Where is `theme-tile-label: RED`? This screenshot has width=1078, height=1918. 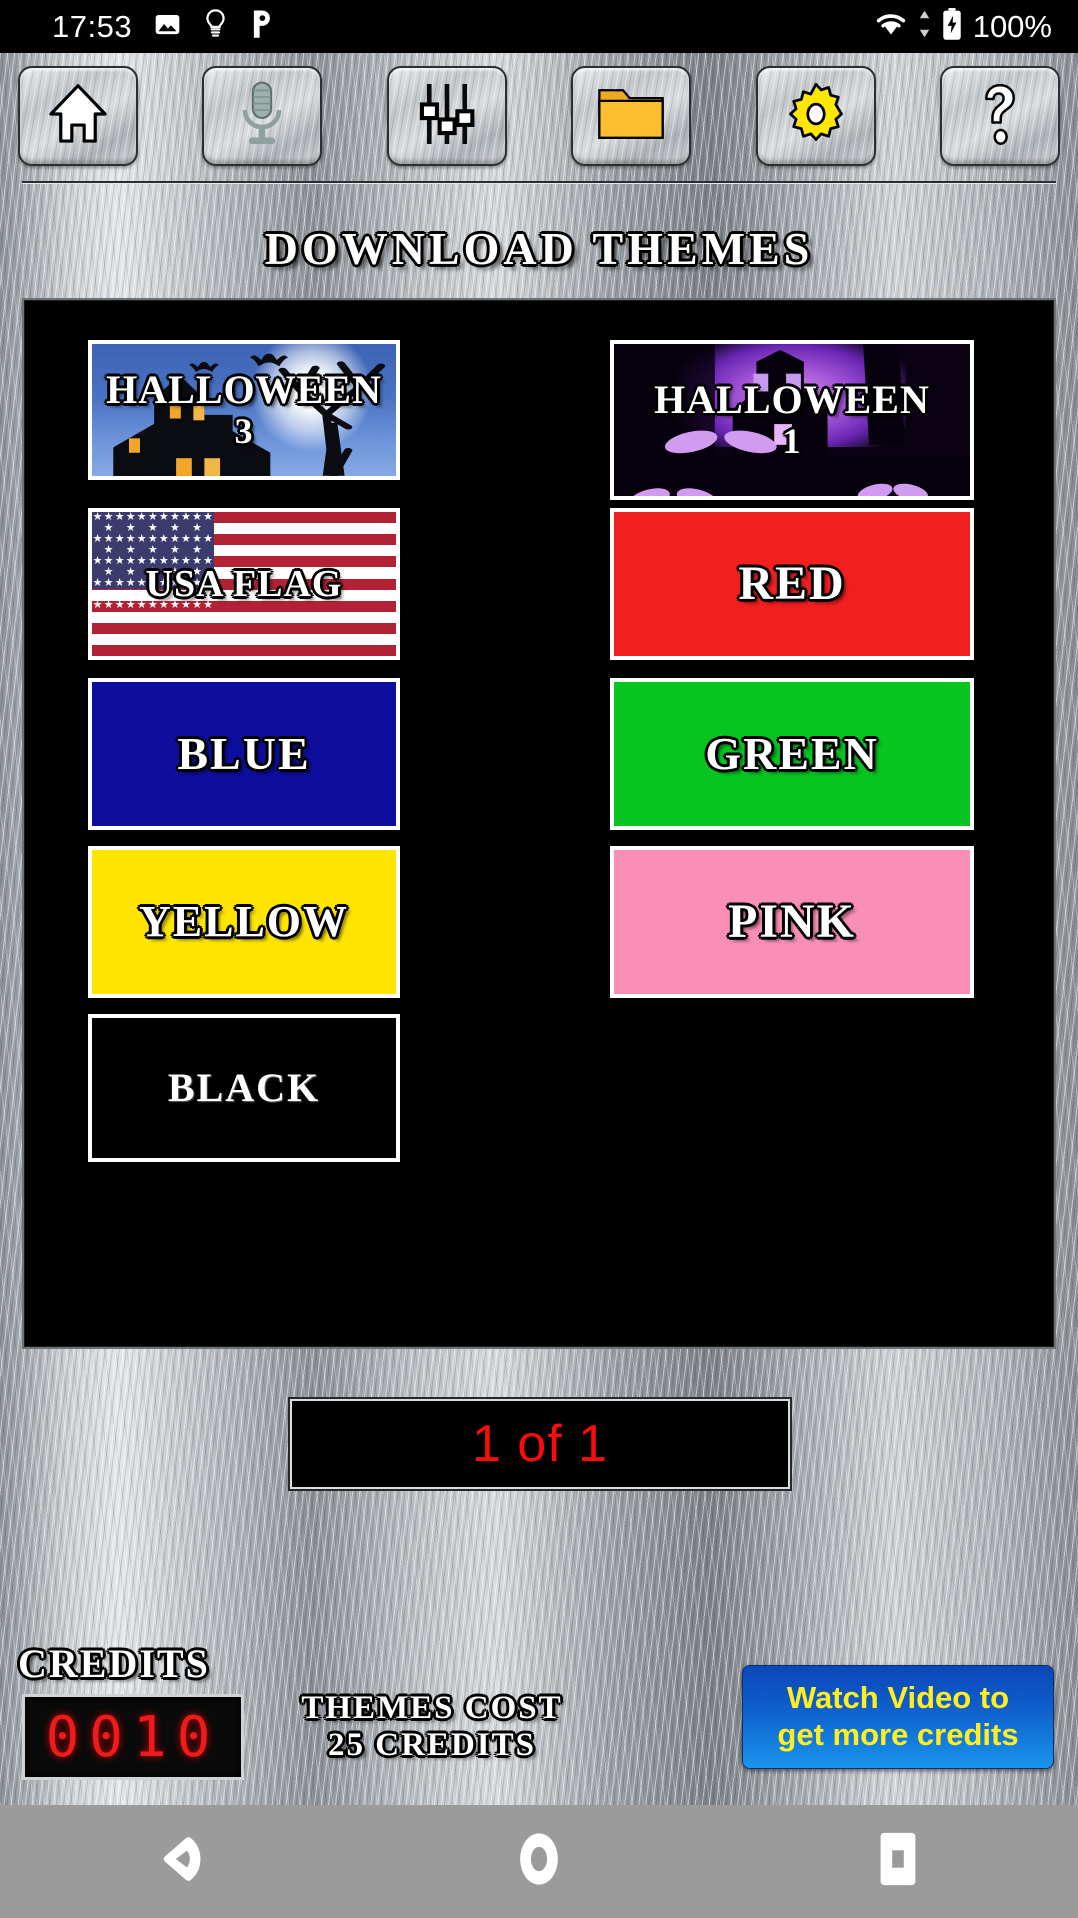
theme-tile-label: RED is located at coordinates (792, 583).